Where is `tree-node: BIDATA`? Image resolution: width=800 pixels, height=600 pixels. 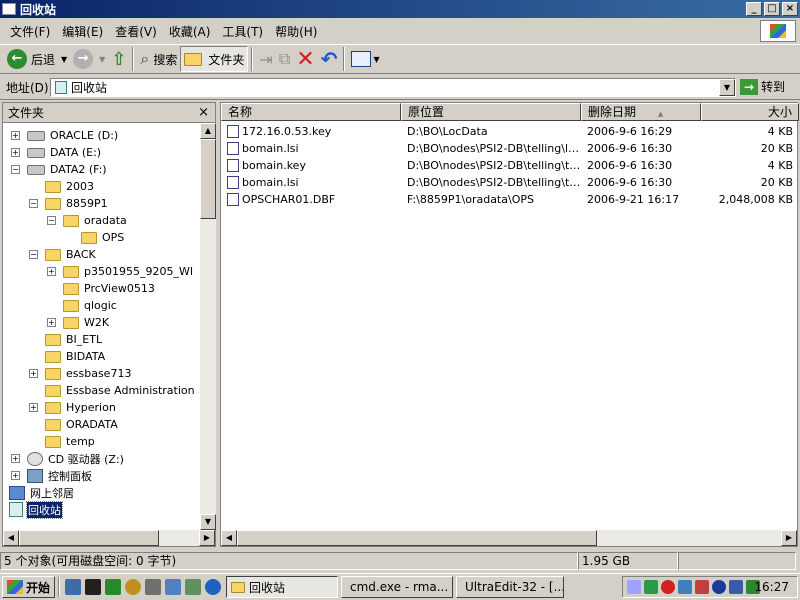
tree-node: BIDATA is located at coordinates (67, 356).